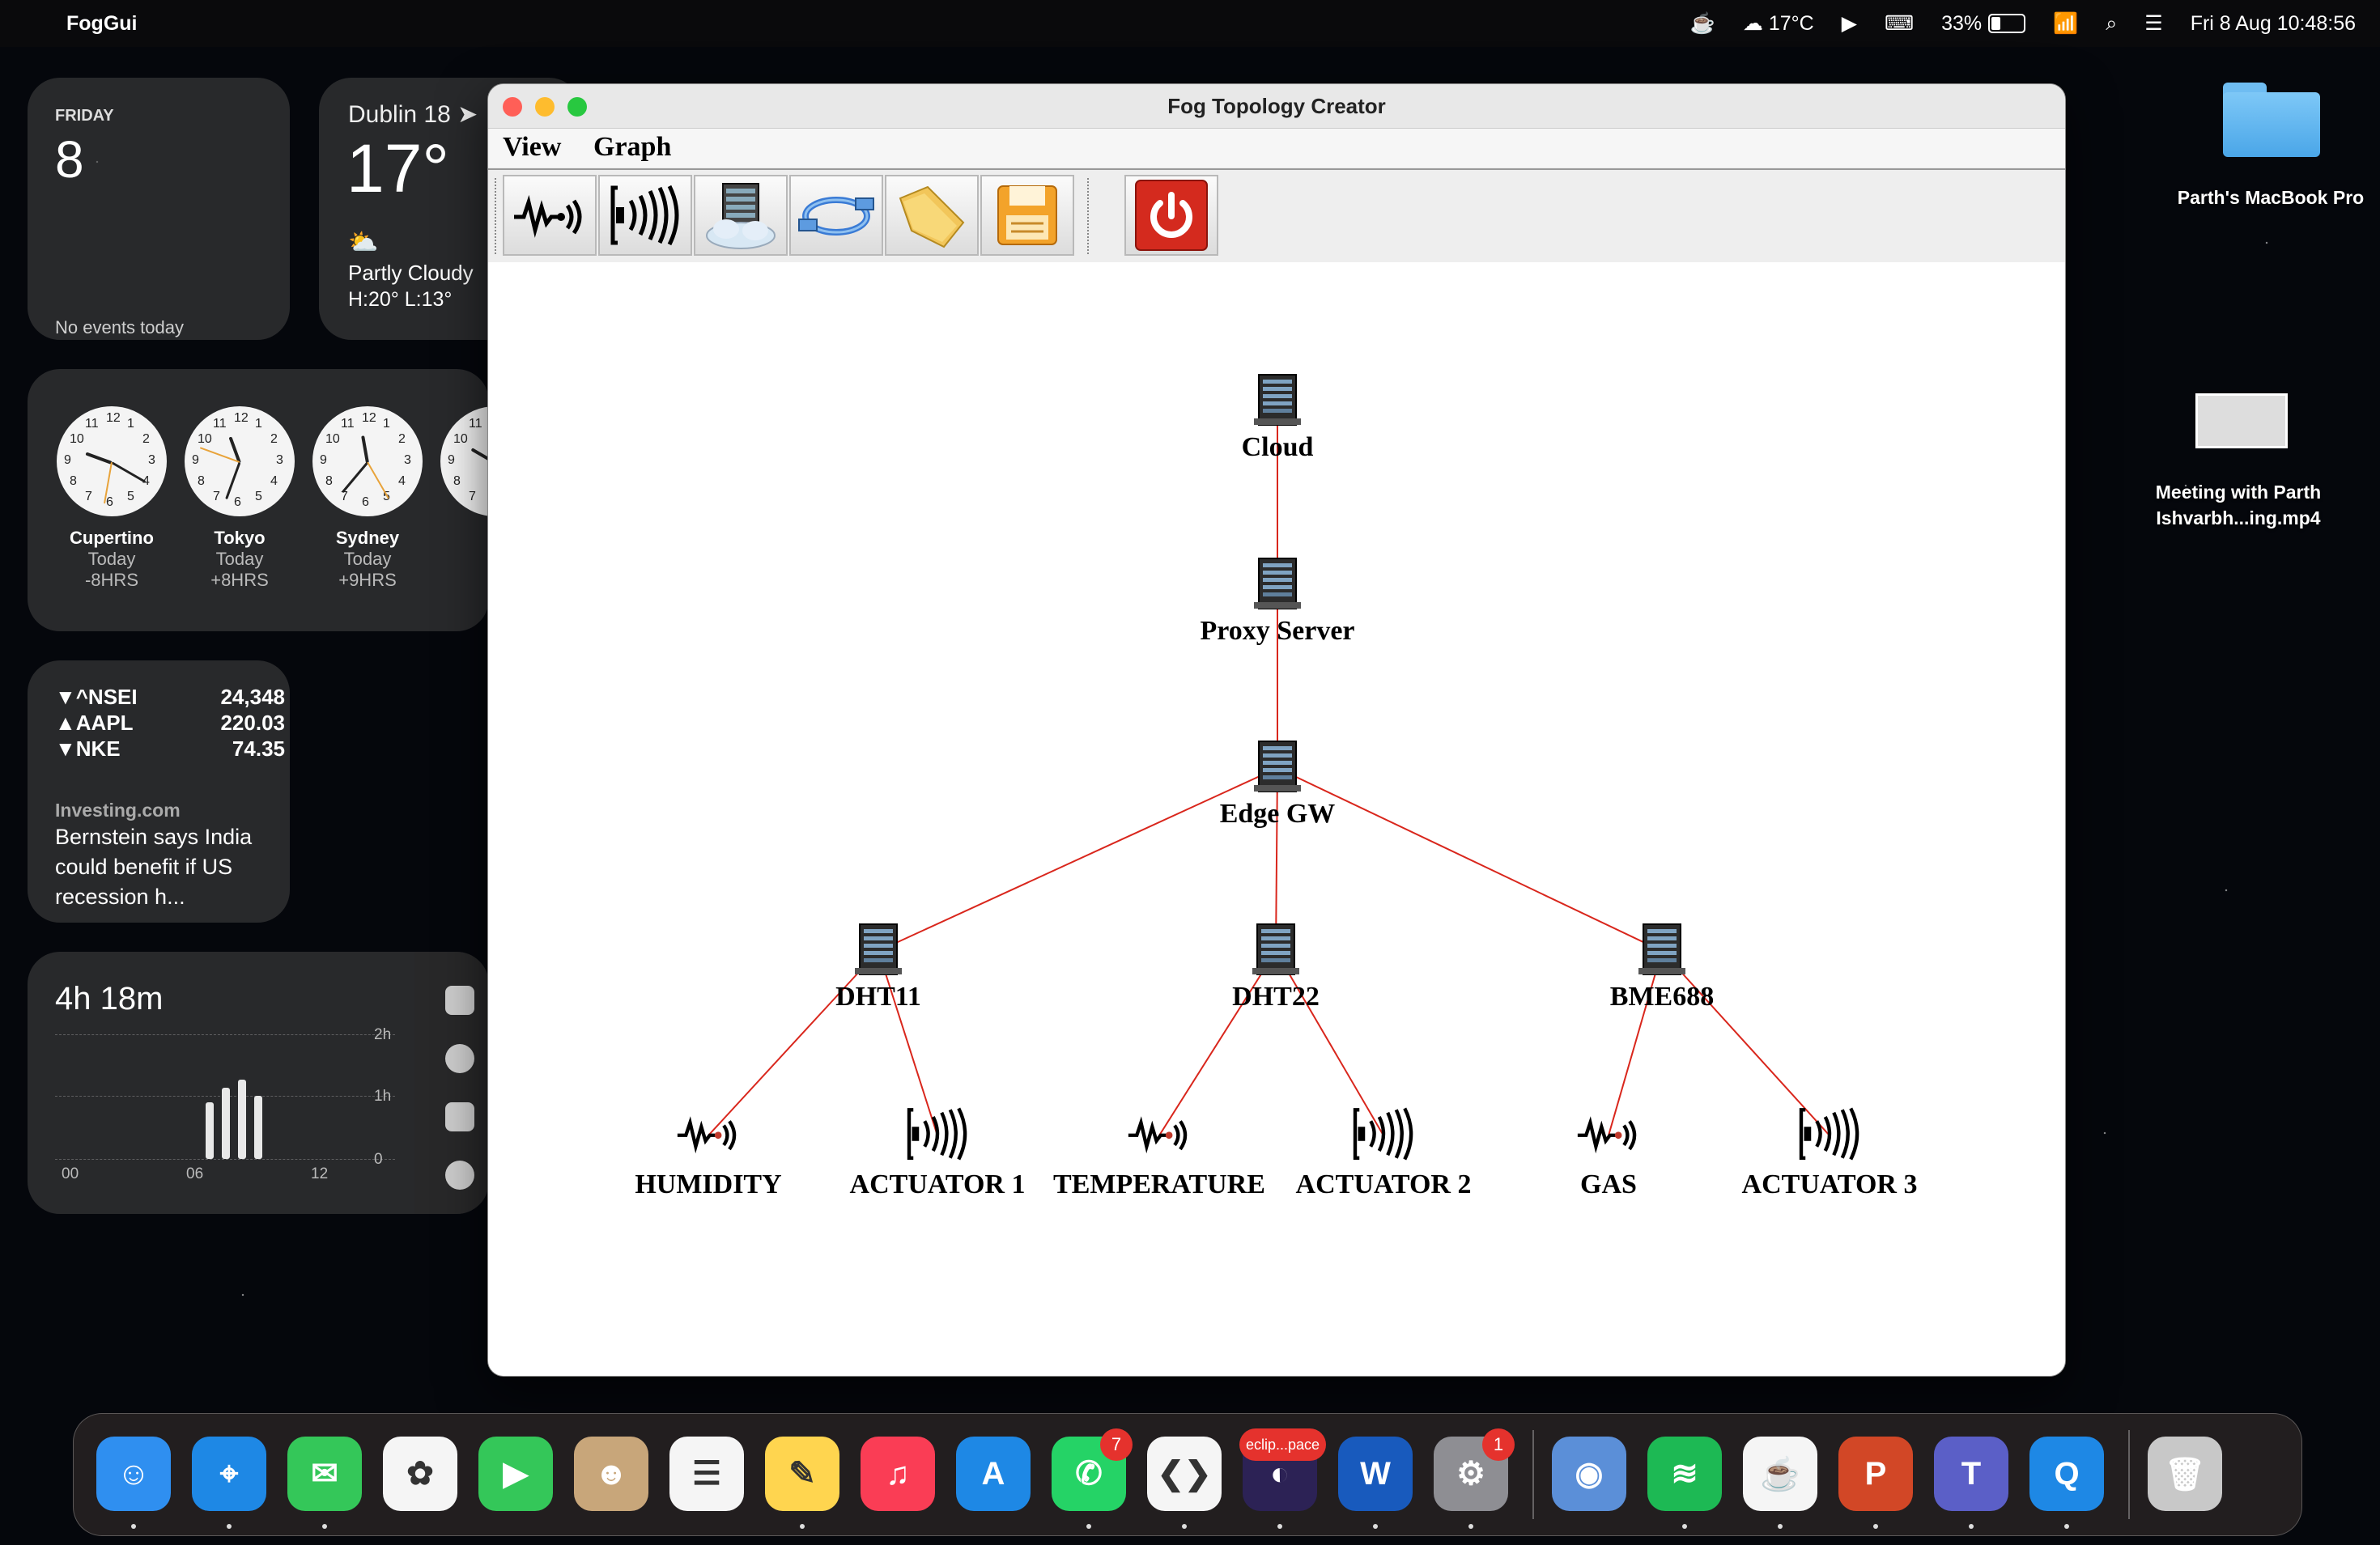  What do you see at coordinates (898, 1474) in the screenshot?
I see `dock-music-icon: ♫` at bounding box center [898, 1474].